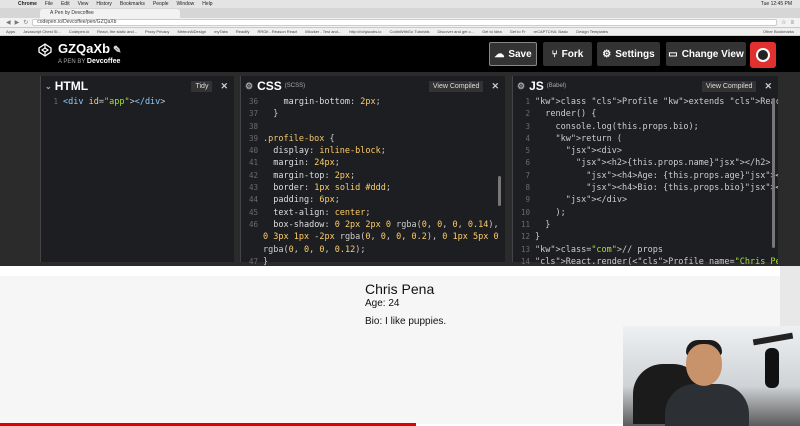 Image resolution: width=800 pixels, height=426 pixels. What do you see at coordinates (645, 200) in the screenshot?
I see `code-line: 9 "jsx"></div>` at bounding box center [645, 200].